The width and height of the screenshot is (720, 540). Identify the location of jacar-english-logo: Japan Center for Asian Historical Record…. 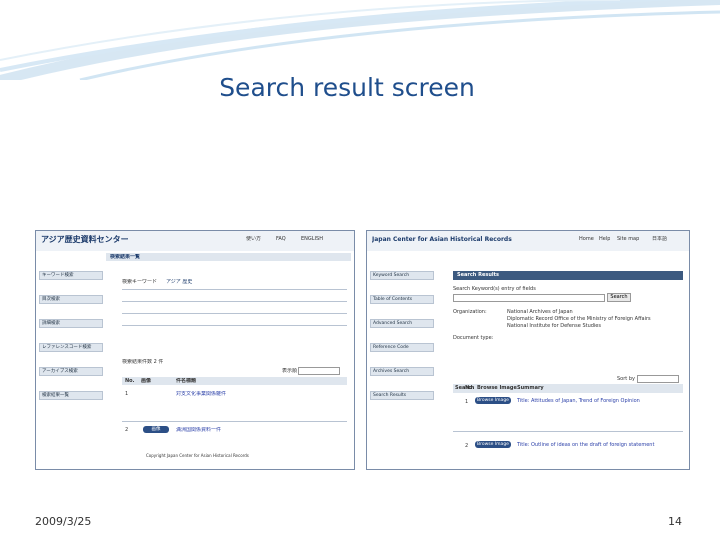
(442, 239).